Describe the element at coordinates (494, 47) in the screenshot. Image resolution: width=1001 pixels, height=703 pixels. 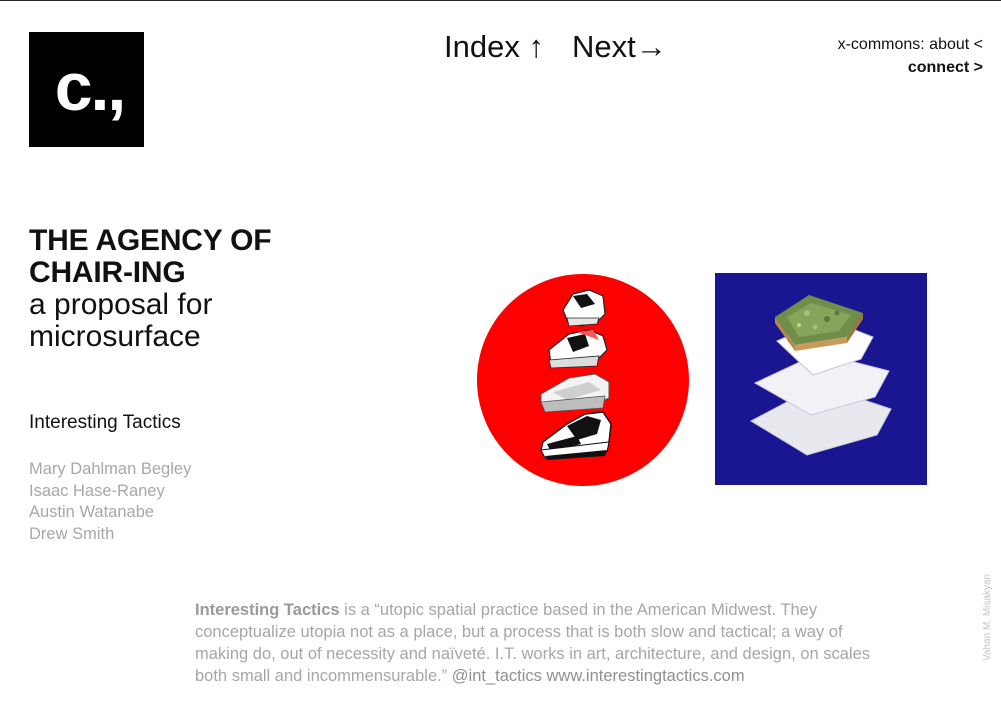
I see `index-link: Index ↑` at that location.